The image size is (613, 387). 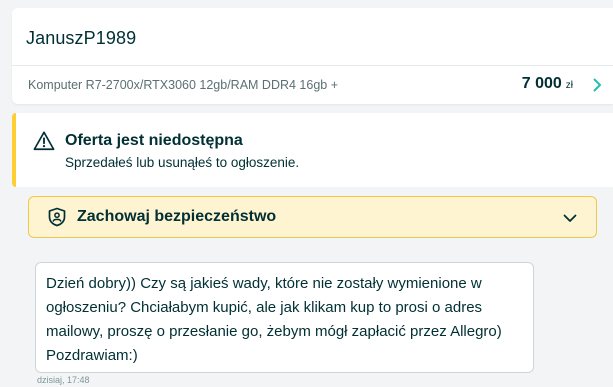 I want to click on shield-person-icon, so click(x=57, y=217).